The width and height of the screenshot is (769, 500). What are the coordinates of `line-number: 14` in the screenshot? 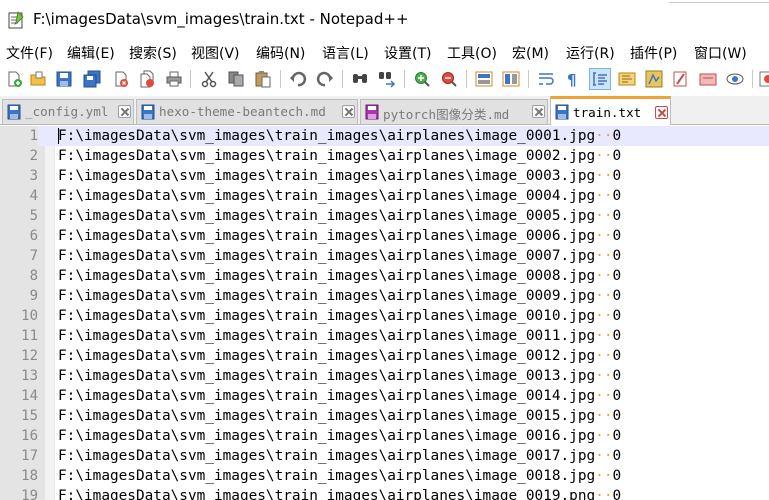 It's located at (19, 396).